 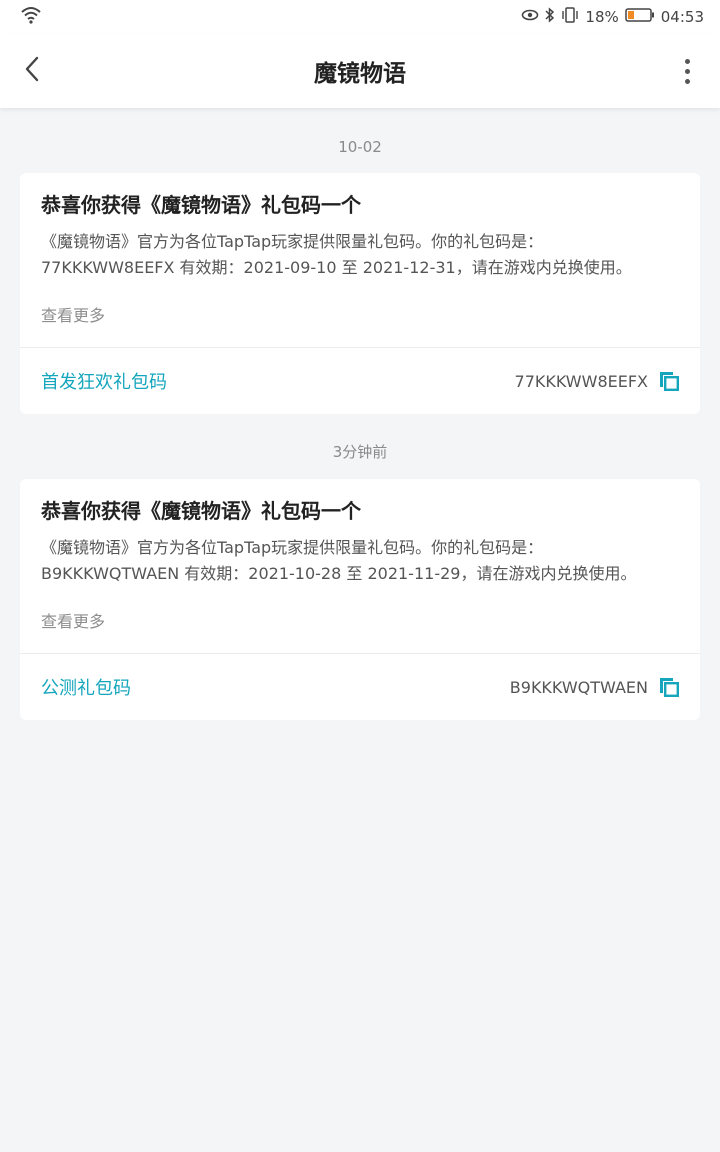 What do you see at coordinates (640, 17) in the screenshot?
I see `battery-icon` at bounding box center [640, 17].